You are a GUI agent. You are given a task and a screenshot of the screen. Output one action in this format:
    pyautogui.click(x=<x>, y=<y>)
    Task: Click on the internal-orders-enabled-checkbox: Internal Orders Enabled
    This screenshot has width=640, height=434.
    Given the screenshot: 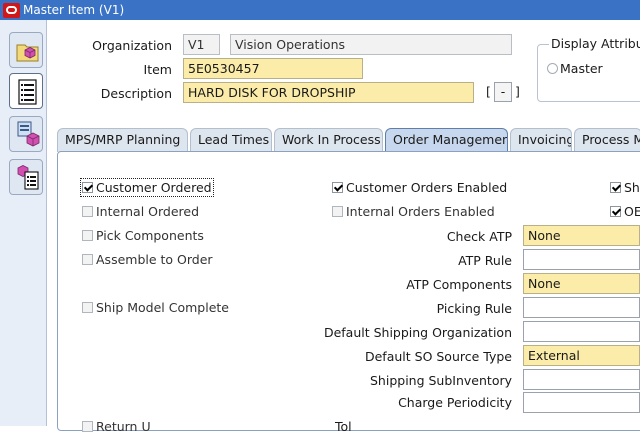 What is the action you would take?
    pyautogui.click(x=413, y=211)
    